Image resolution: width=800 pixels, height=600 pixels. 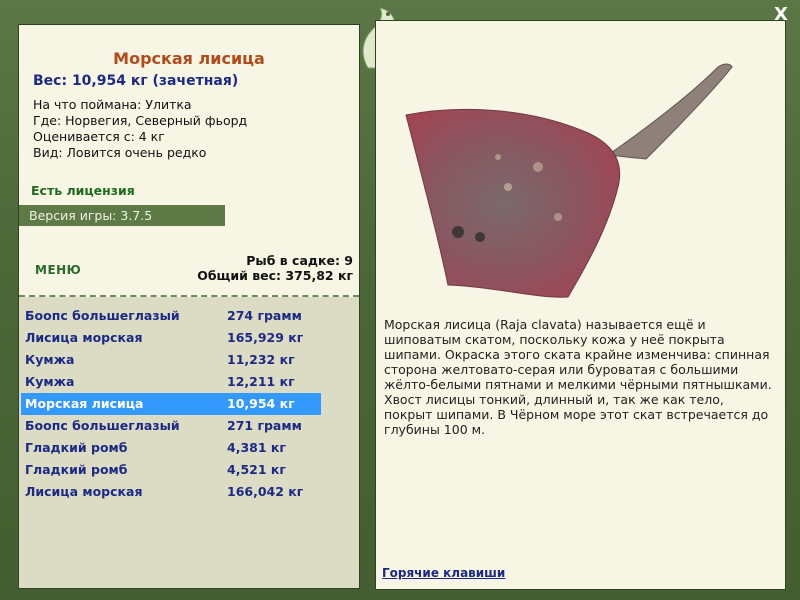 I want to click on fish-count: Рыб в садке: 9, so click(x=299, y=260).